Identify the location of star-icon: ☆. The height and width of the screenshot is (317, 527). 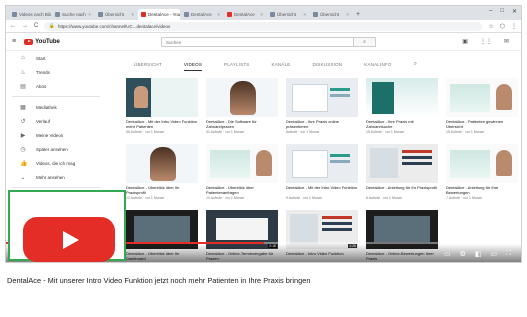
(490, 26).